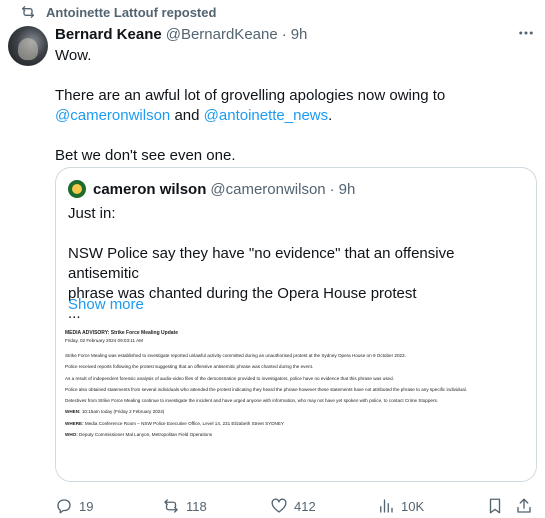  I want to click on repost-context: Antoinette Lattouf reposted, so click(118, 12).